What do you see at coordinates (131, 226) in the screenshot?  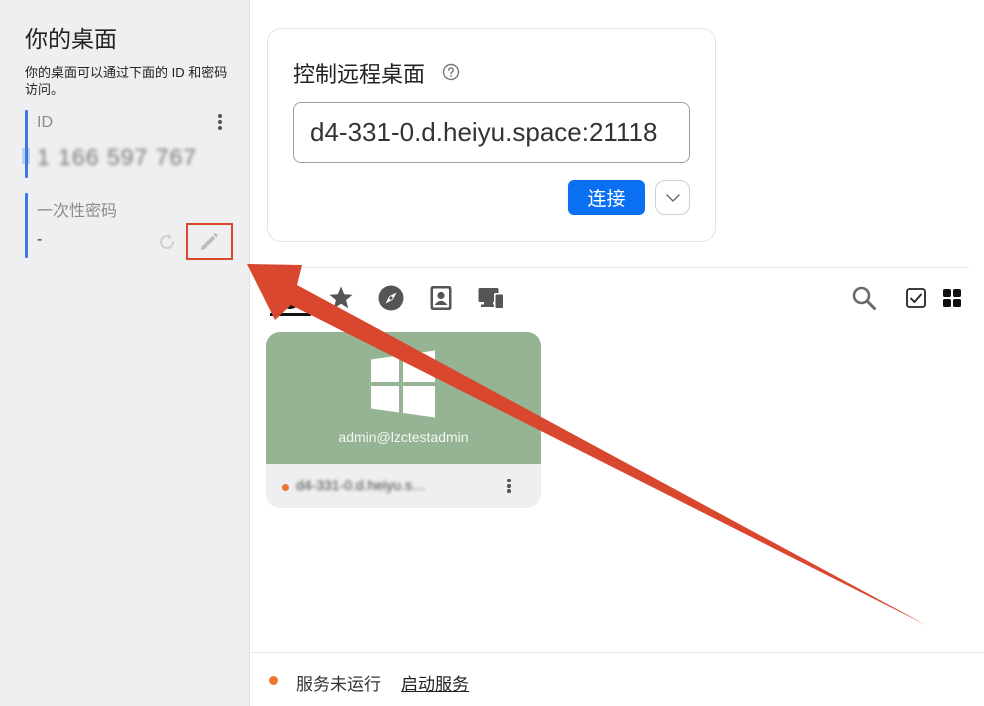 I see `password-field: 一次性密码 -` at bounding box center [131, 226].